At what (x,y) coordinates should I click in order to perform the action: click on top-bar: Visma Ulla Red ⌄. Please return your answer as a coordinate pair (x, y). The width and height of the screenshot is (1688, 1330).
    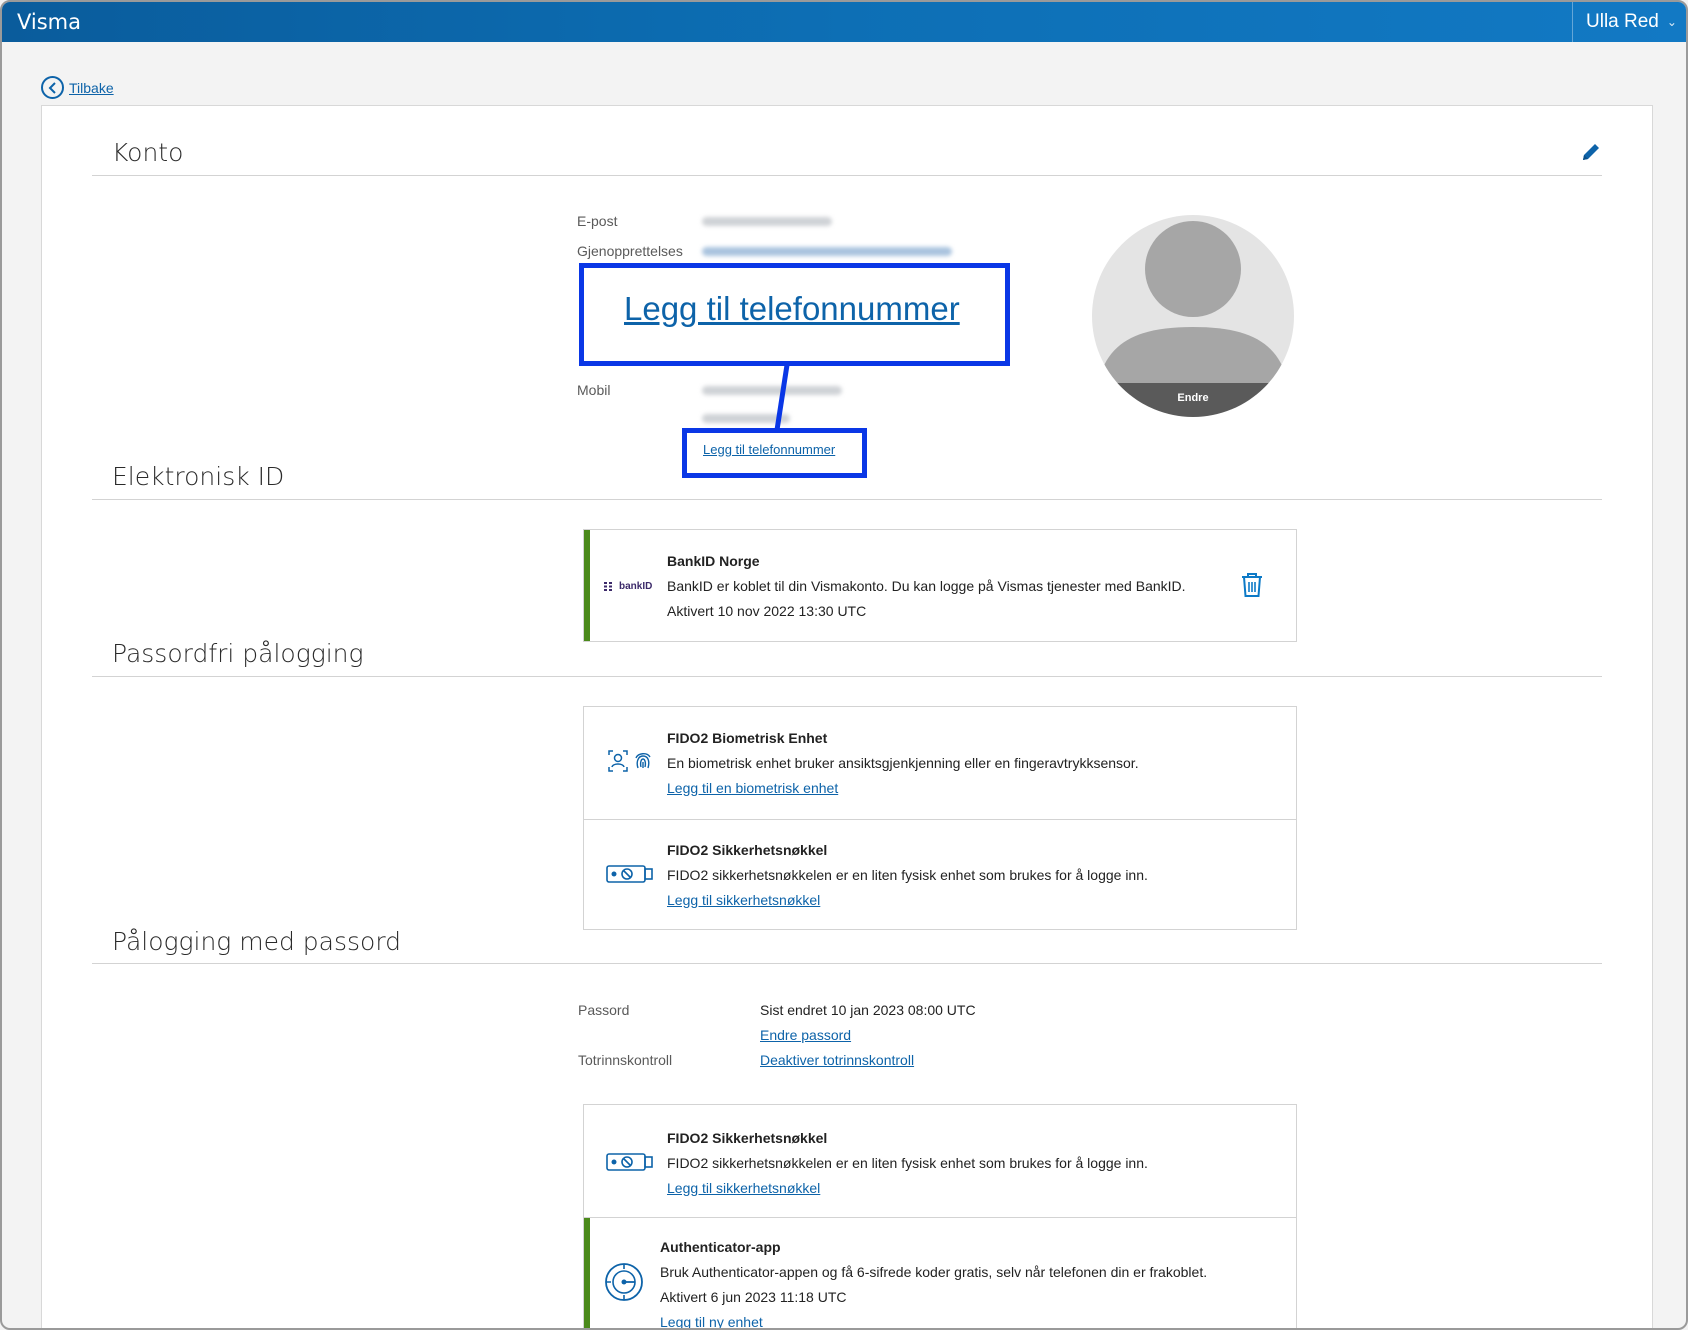
    Looking at the image, I should click on (844, 22).